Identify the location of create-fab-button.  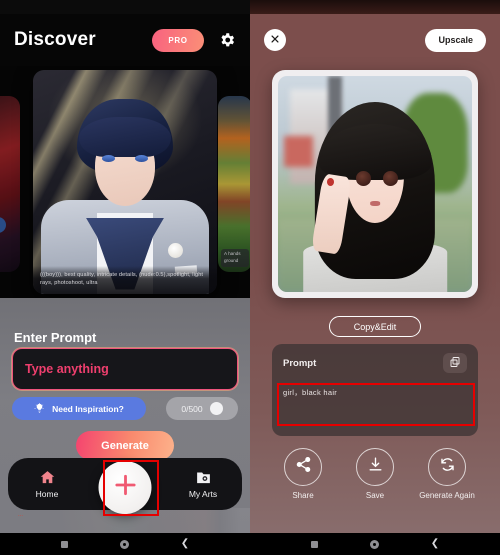
(125, 487).